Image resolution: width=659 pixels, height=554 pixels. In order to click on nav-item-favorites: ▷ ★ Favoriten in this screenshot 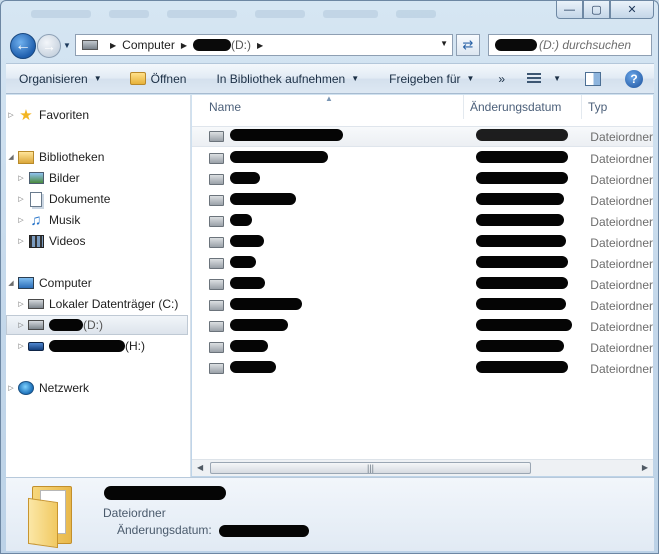, I will do `click(98, 115)`.